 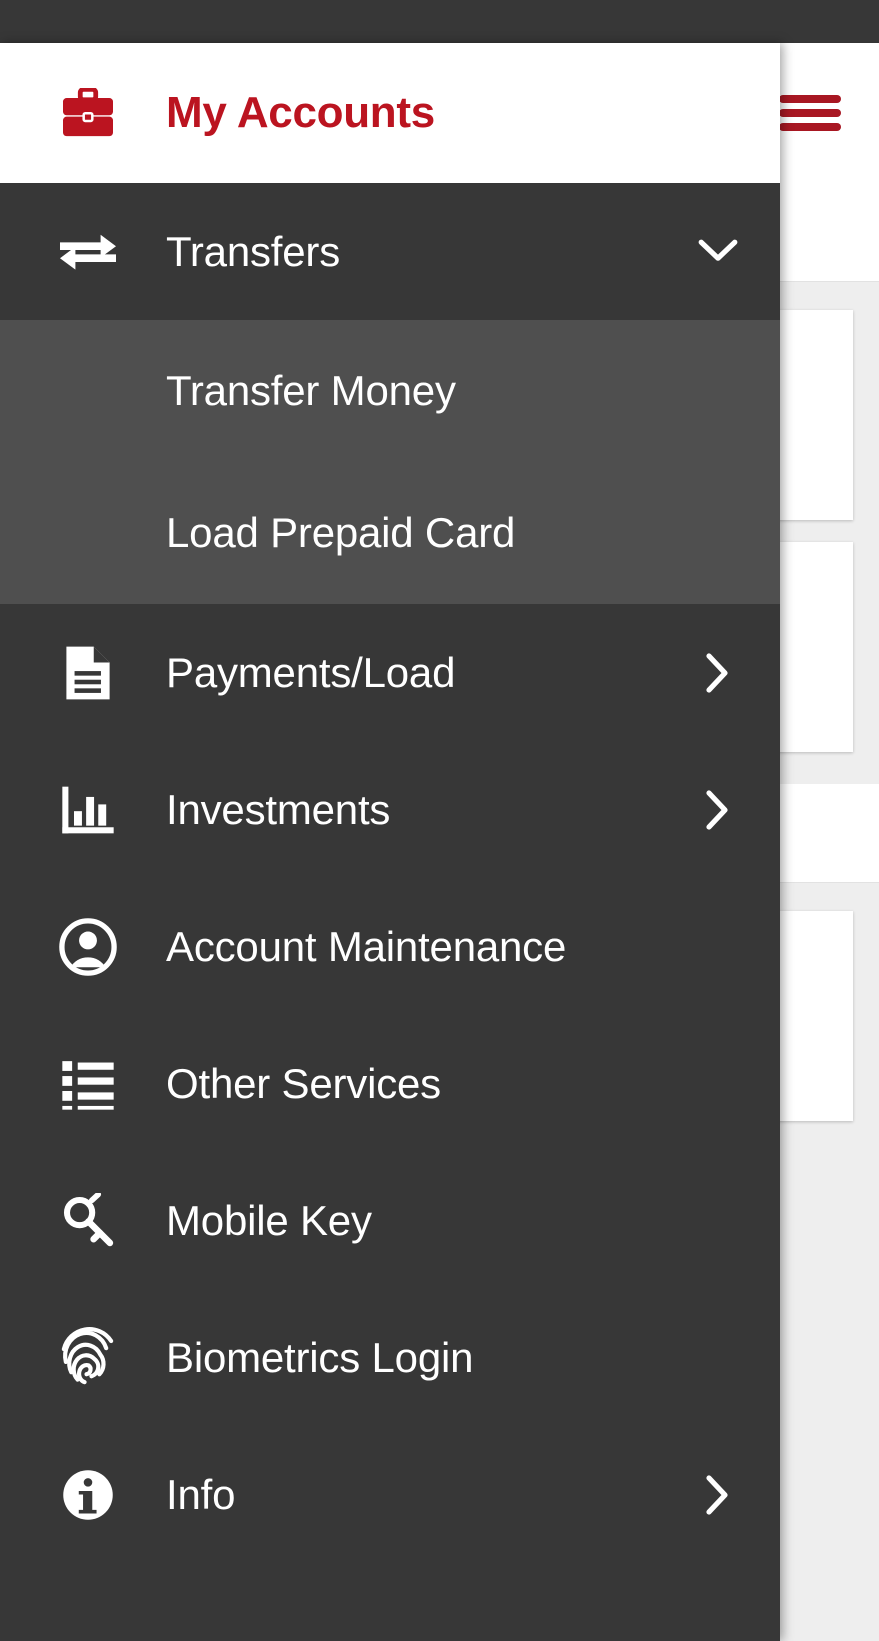 I want to click on sidebar-item-biometrics-login: Biometrics Login, so click(x=390, y=1357).